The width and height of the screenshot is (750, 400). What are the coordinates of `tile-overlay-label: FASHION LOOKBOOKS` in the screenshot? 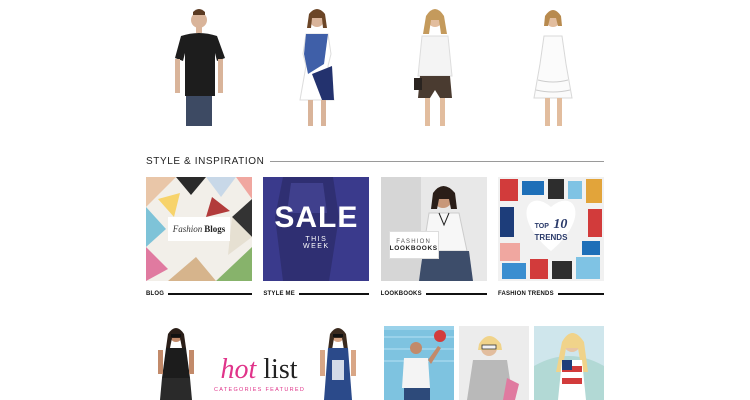 It's located at (413, 245).